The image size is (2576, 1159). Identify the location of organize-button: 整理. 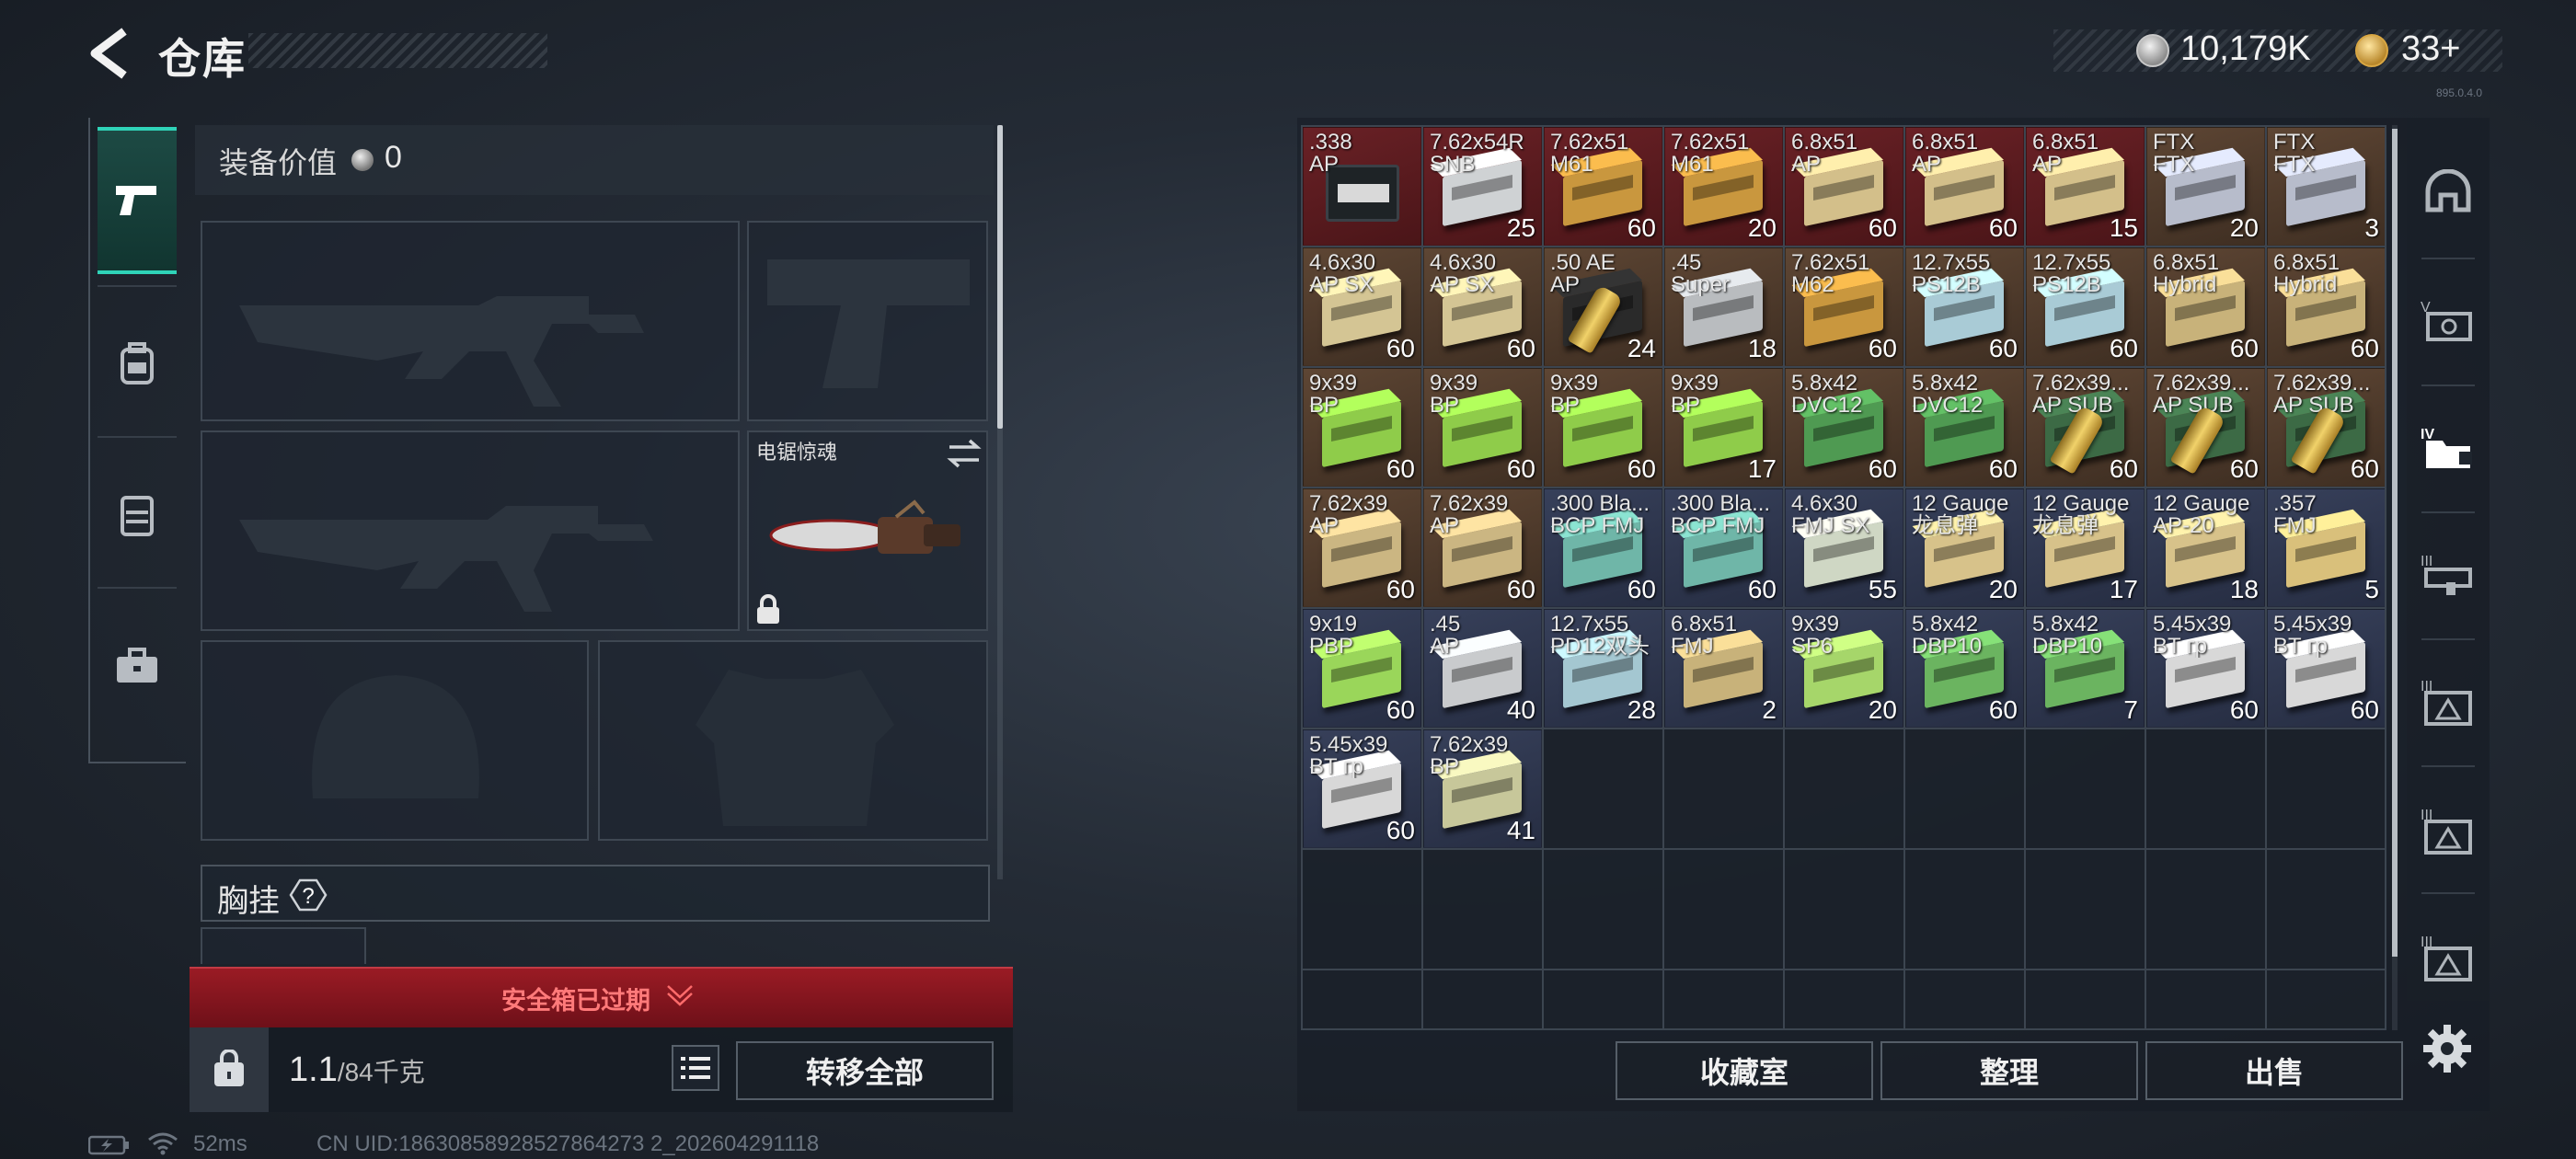
(2009, 1070).